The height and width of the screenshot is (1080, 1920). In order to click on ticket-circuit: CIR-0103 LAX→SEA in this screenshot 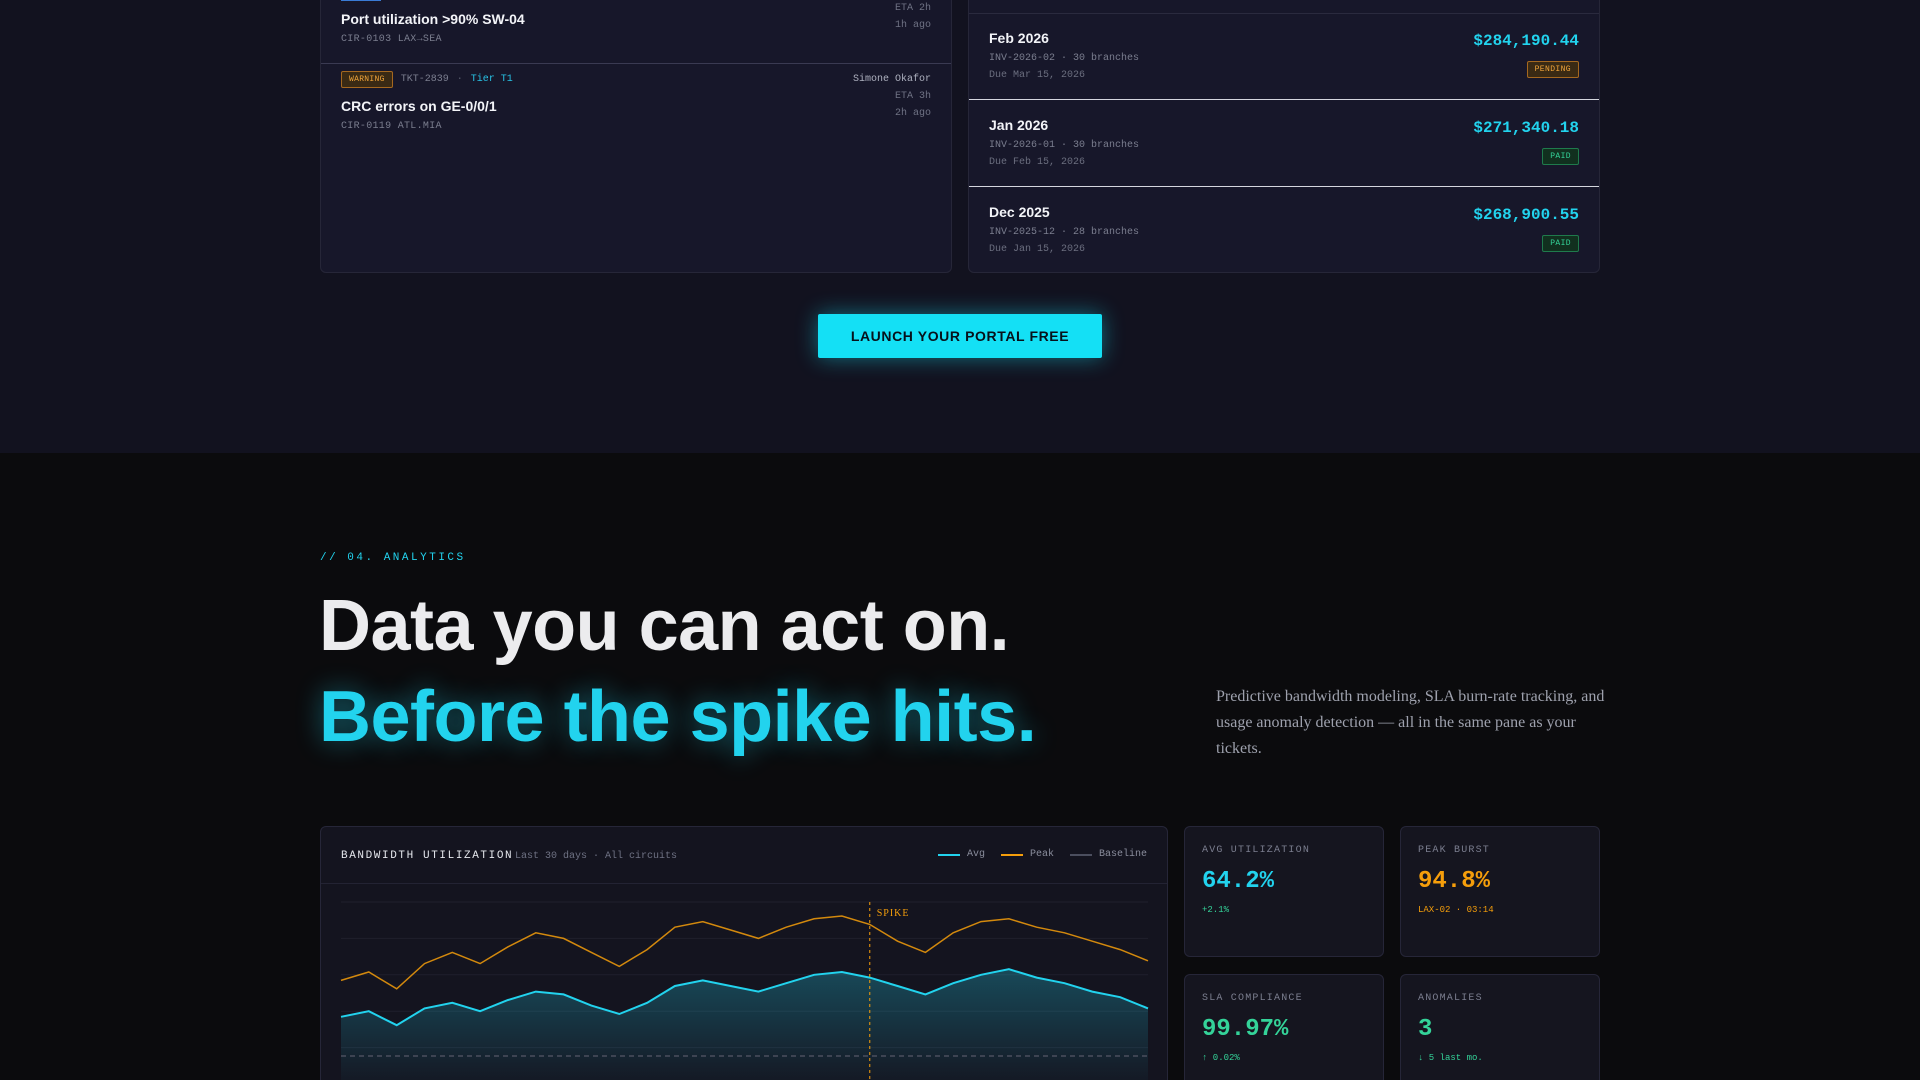, I will do `click(391, 39)`.